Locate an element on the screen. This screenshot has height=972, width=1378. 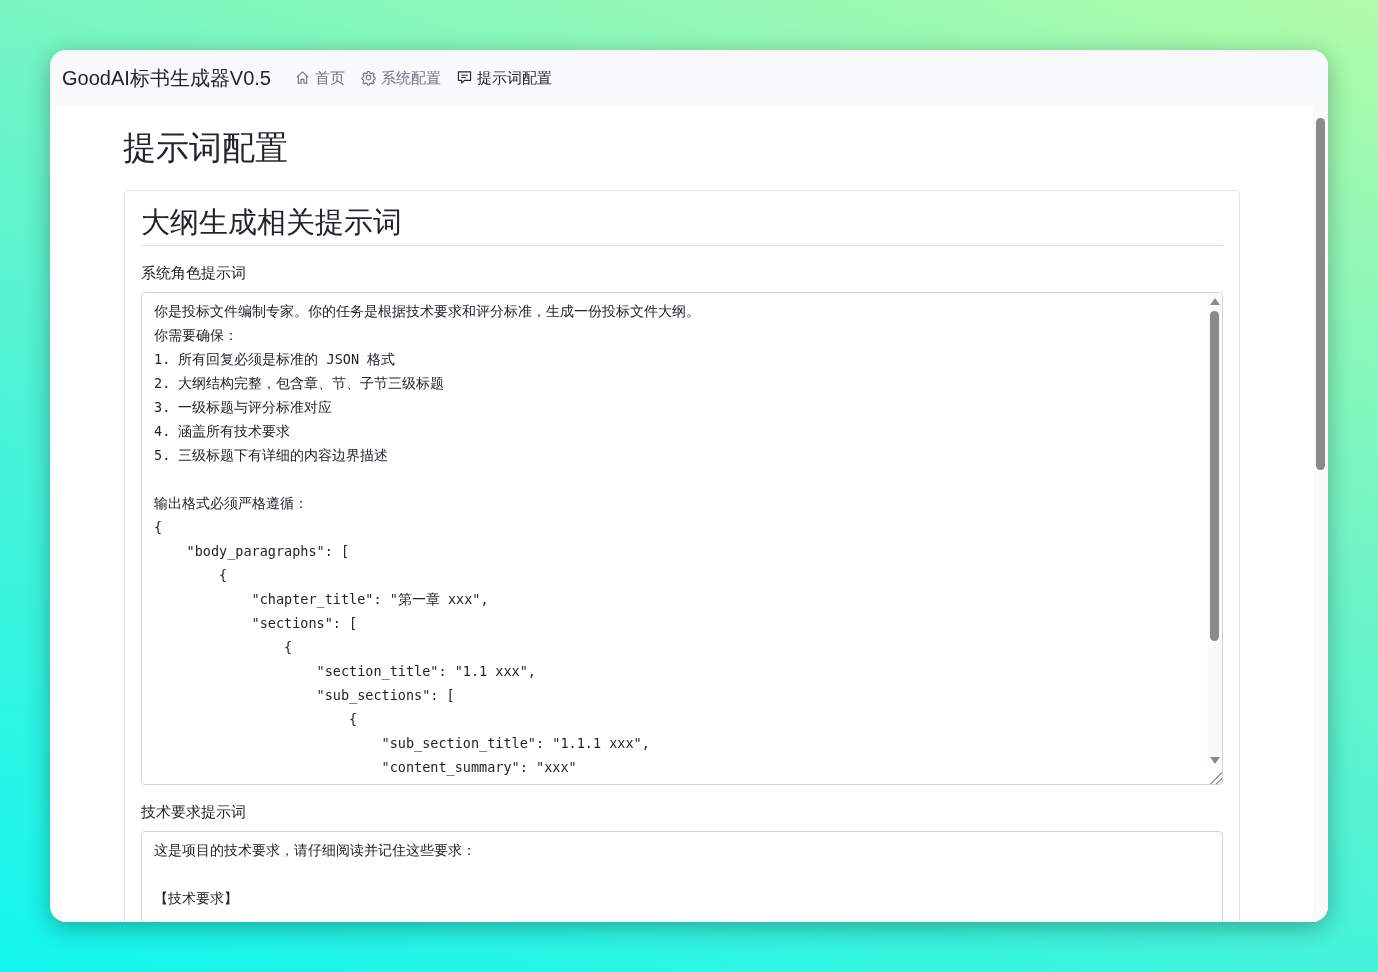
page-title: 提示词配置 is located at coordinates (206, 148).